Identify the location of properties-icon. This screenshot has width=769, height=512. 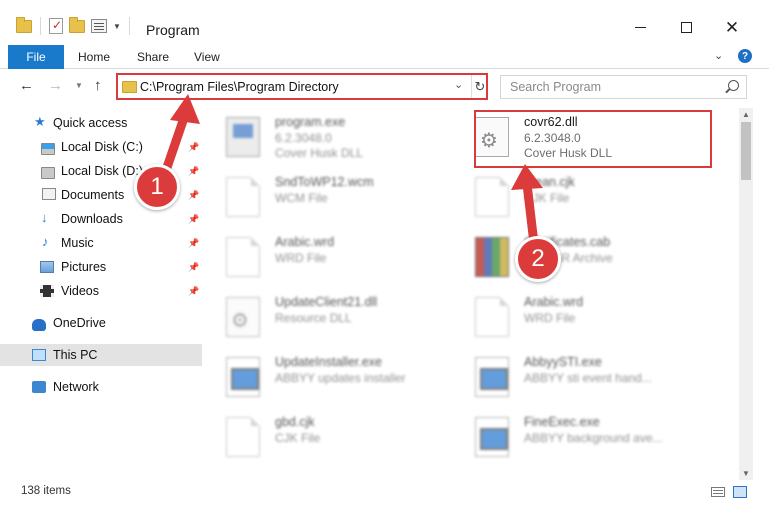
(99, 26).